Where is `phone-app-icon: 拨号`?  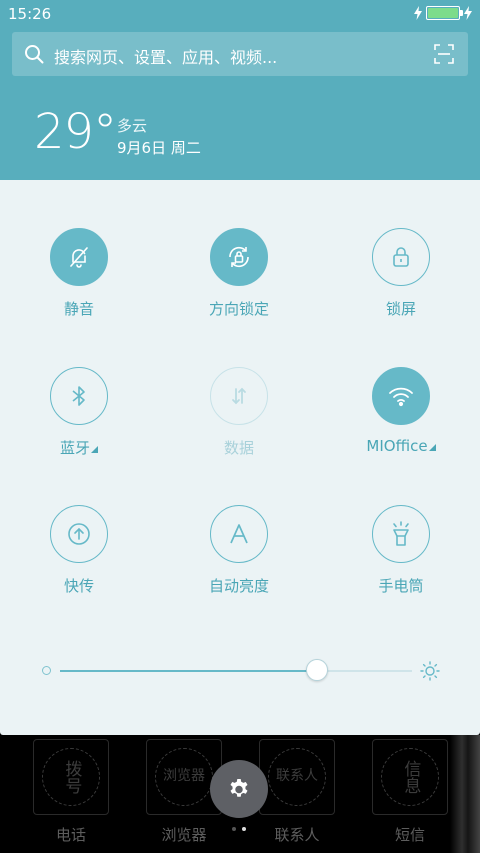 phone-app-icon: 拨号 is located at coordinates (71, 777).